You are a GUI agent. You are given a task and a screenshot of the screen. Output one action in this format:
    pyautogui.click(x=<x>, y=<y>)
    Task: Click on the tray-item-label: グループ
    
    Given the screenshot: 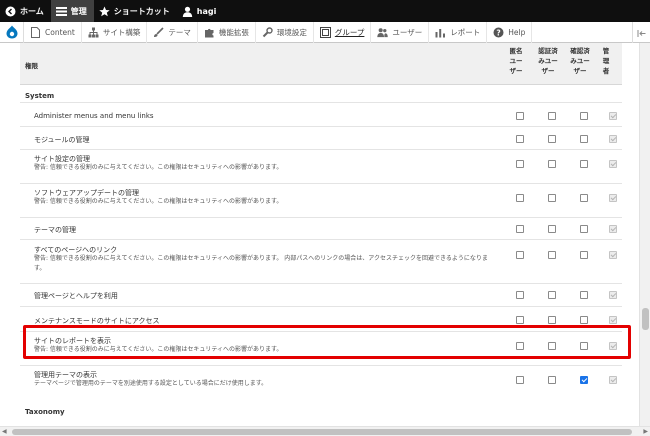 What is the action you would take?
    pyautogui.click(x=349, y=32)
    